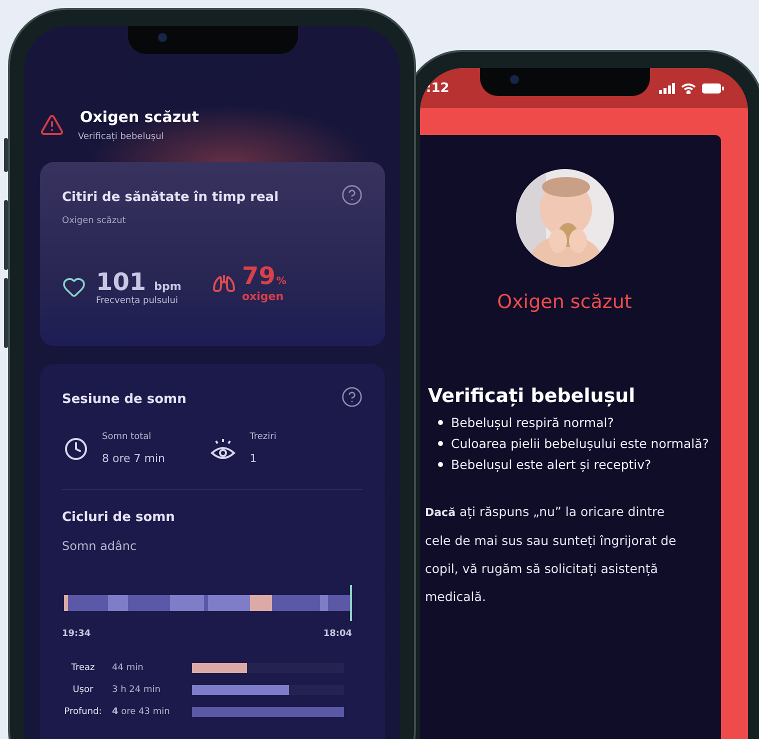 The width and height of the screenshot is (759, 739). Describe the element at coordinates (551, 464) in the screenshot. I see `question-text: Bebelușul este alert și receptiv?` at that location.